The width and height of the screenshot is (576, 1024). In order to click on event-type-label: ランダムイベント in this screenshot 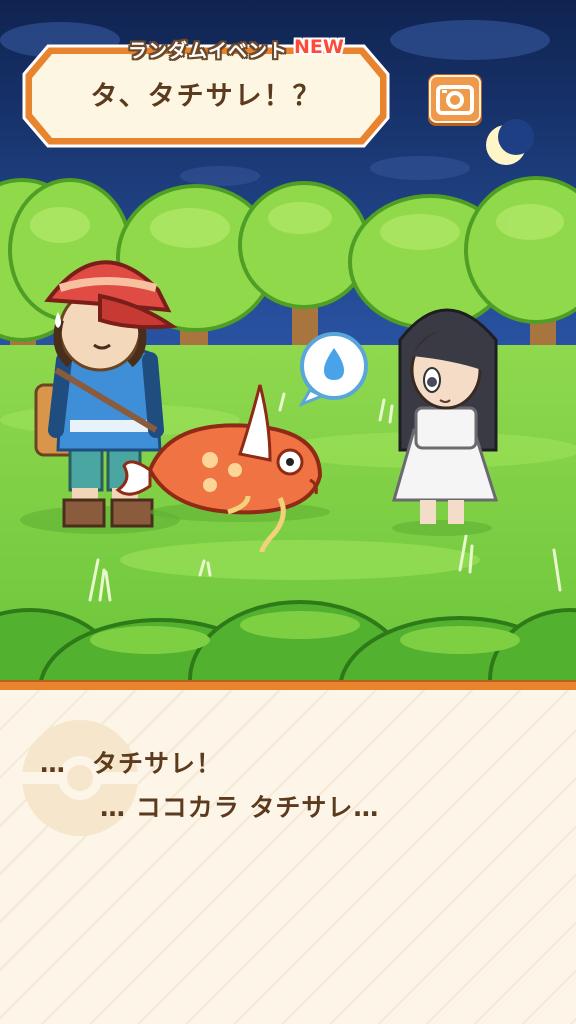, I will do `click(207, 51)`.